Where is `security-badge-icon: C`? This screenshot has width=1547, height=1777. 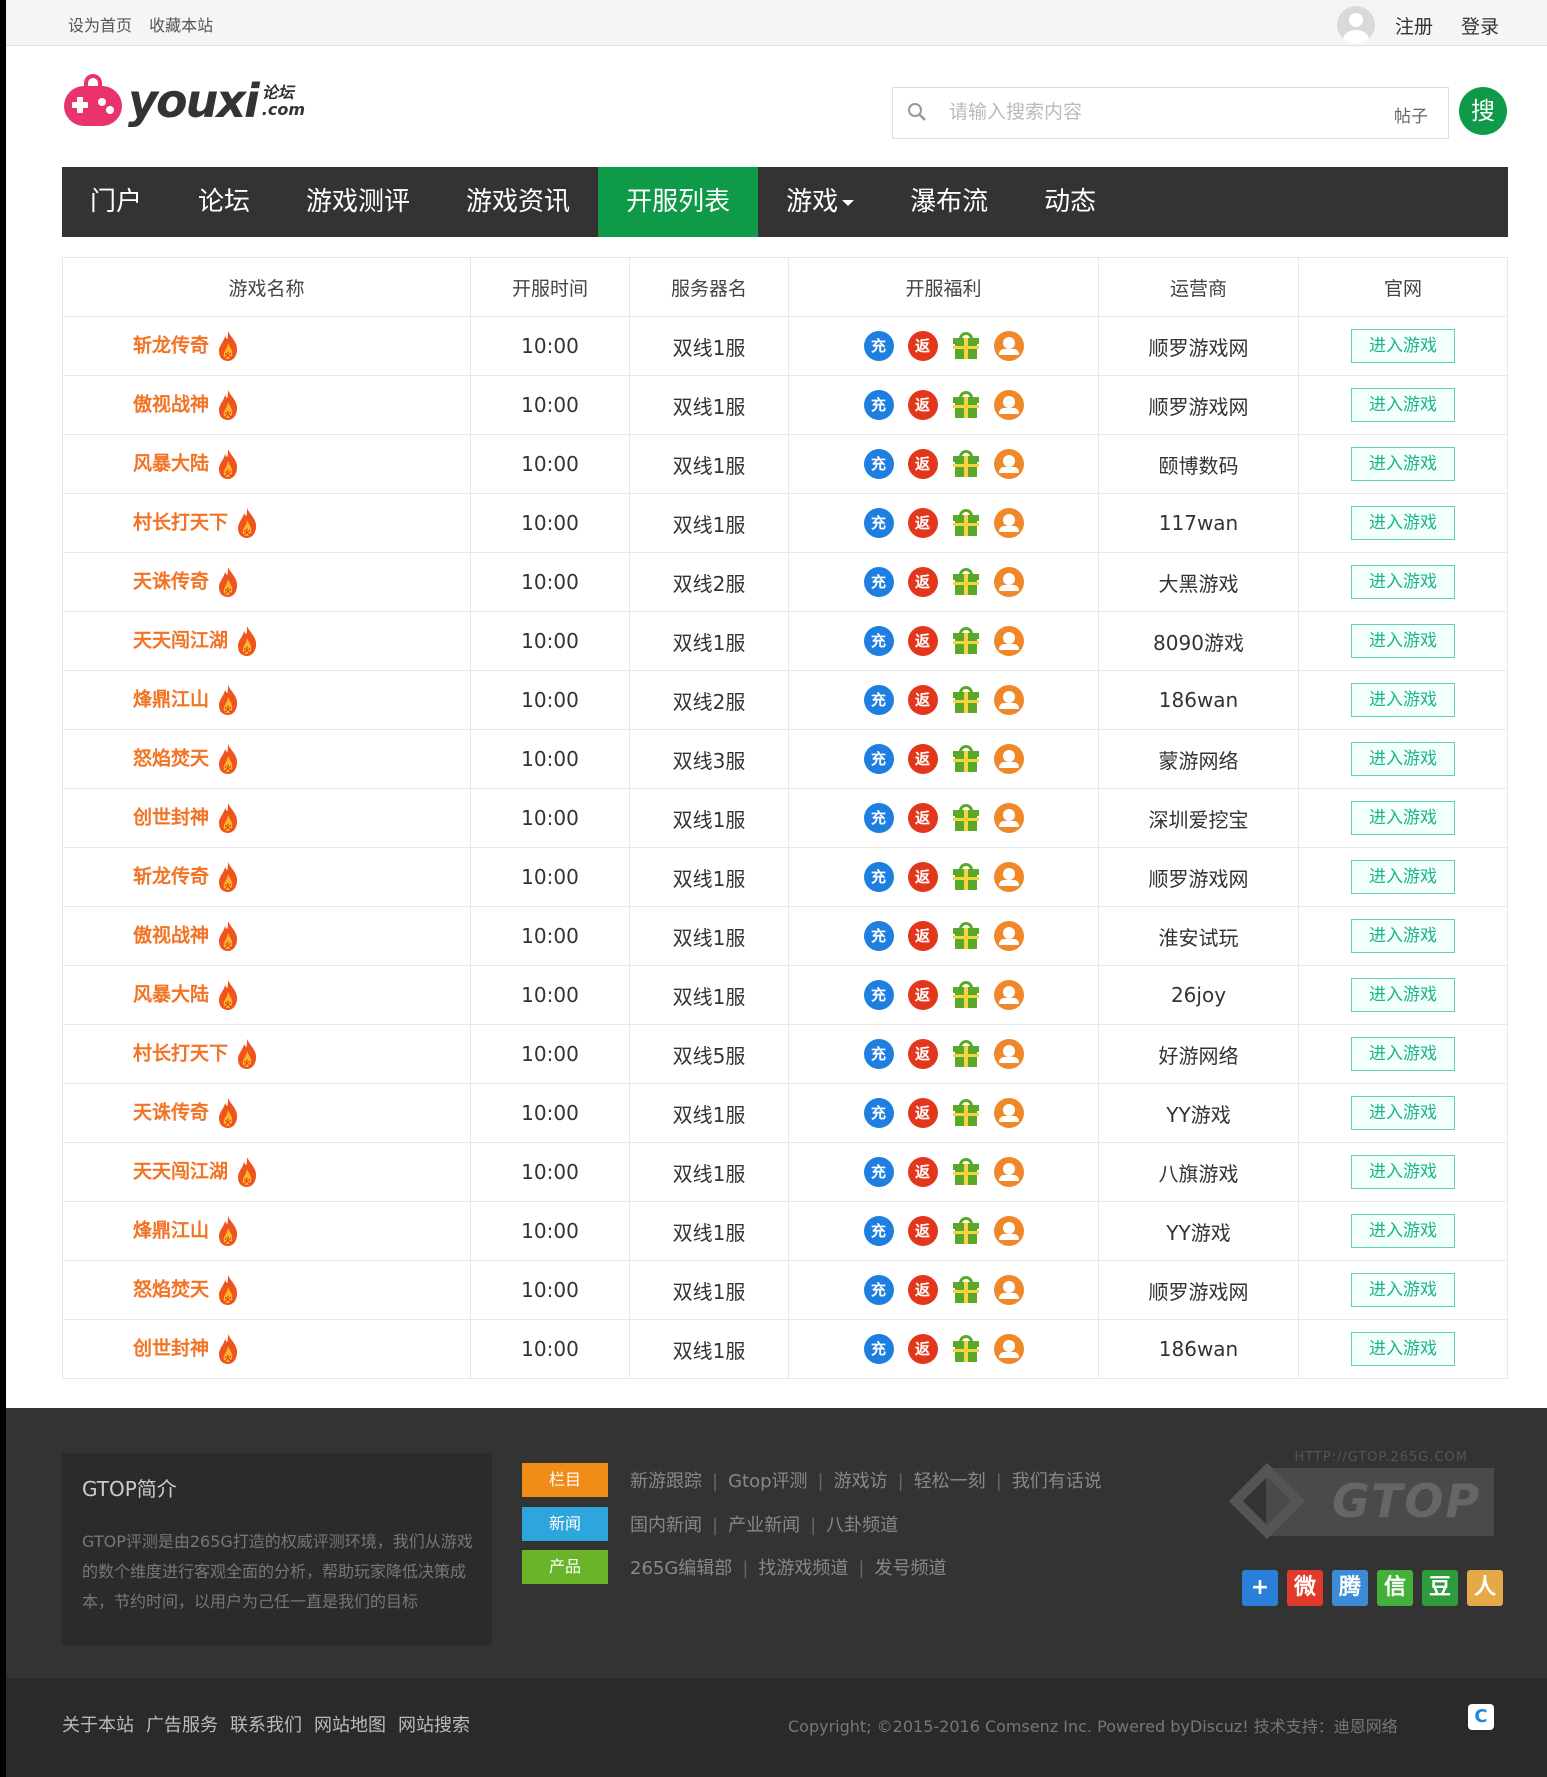
security-badge-icon: C is located at coordinates (1481, 1717).